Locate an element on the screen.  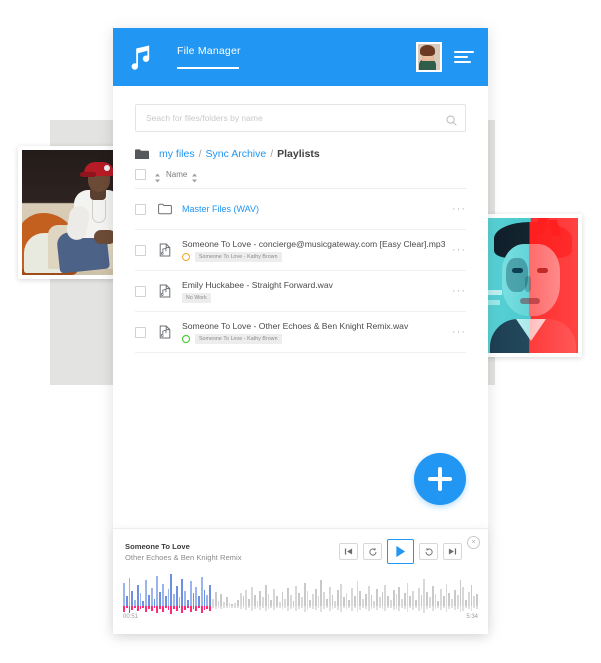
plus-icon is located at coordinates (440, 479).